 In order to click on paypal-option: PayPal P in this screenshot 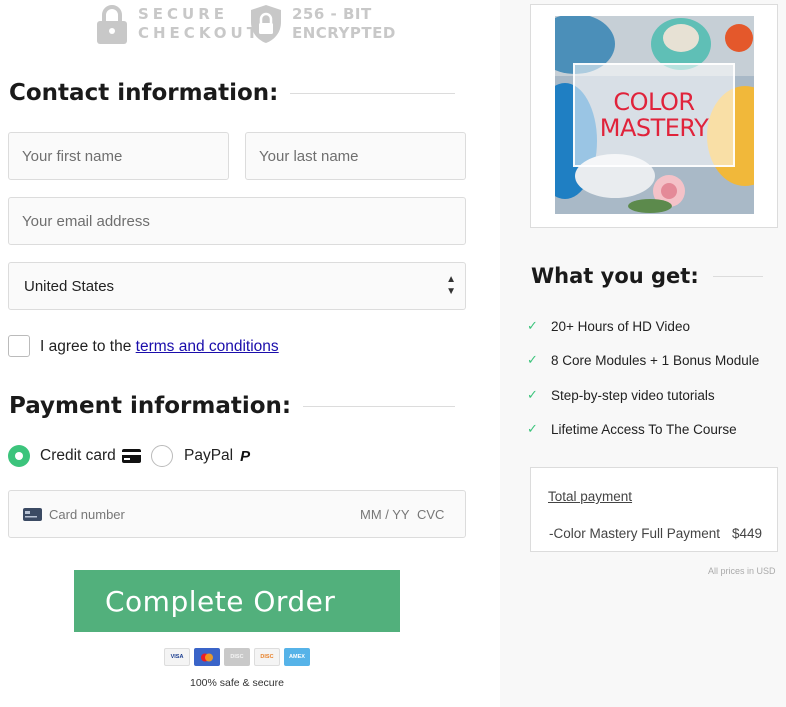, I will do `click(217, 456)`.